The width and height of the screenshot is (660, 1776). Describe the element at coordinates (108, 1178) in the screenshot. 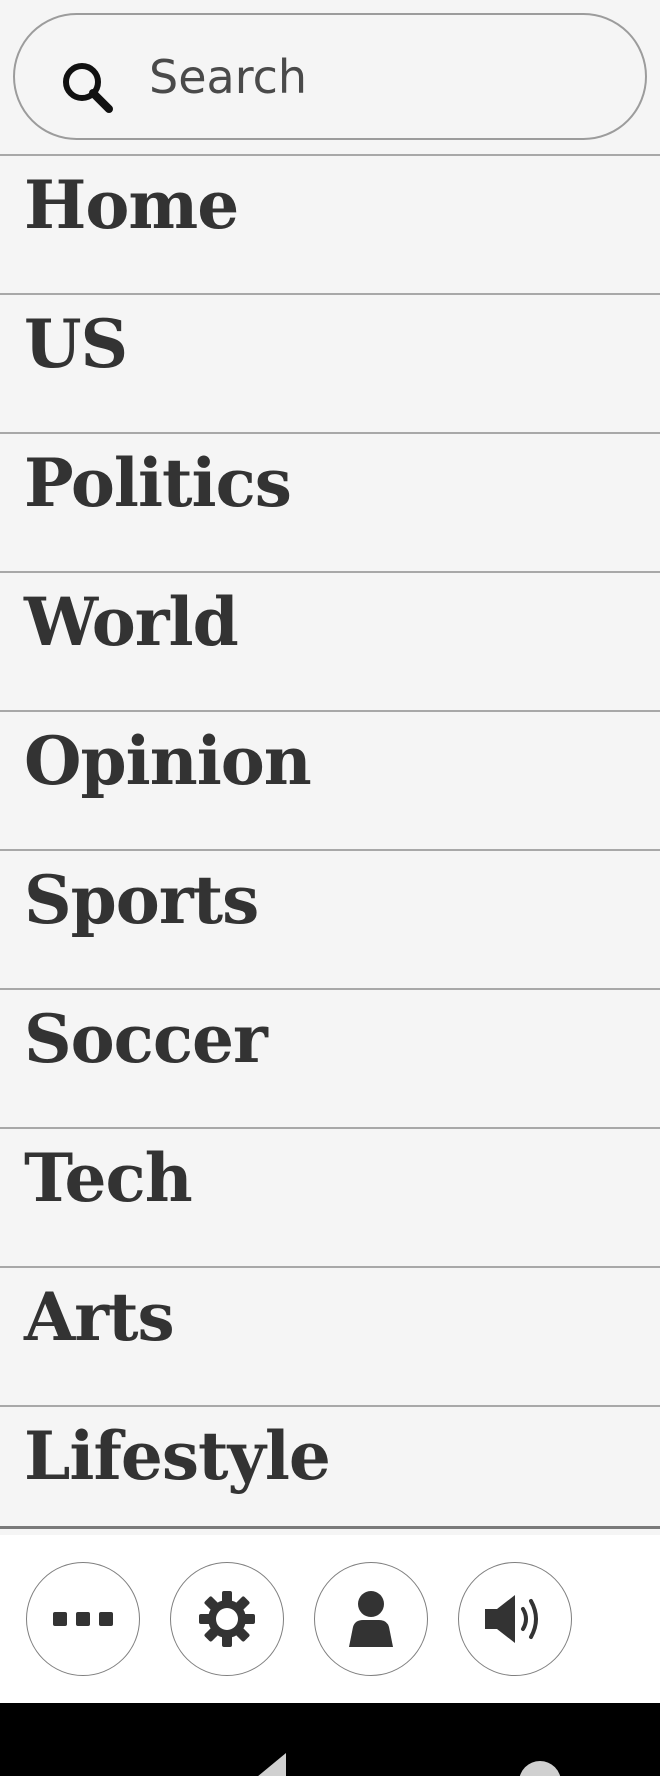

I see `nav-item-label: Tech` at that location.